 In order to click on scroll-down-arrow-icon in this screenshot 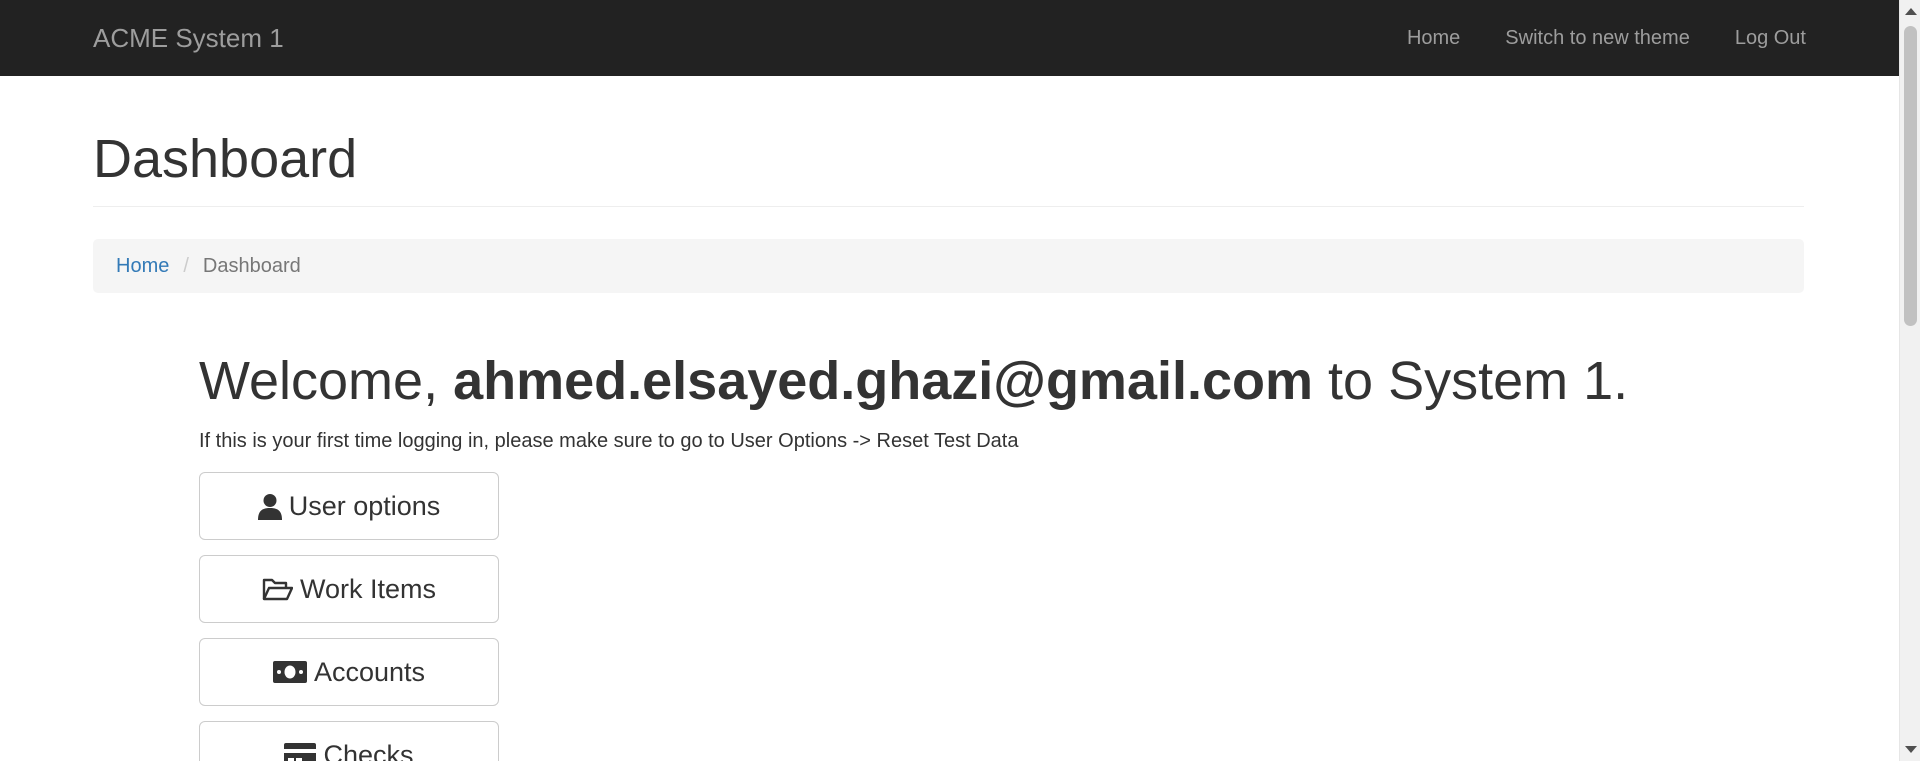, I will do `click(1911, 749)`.